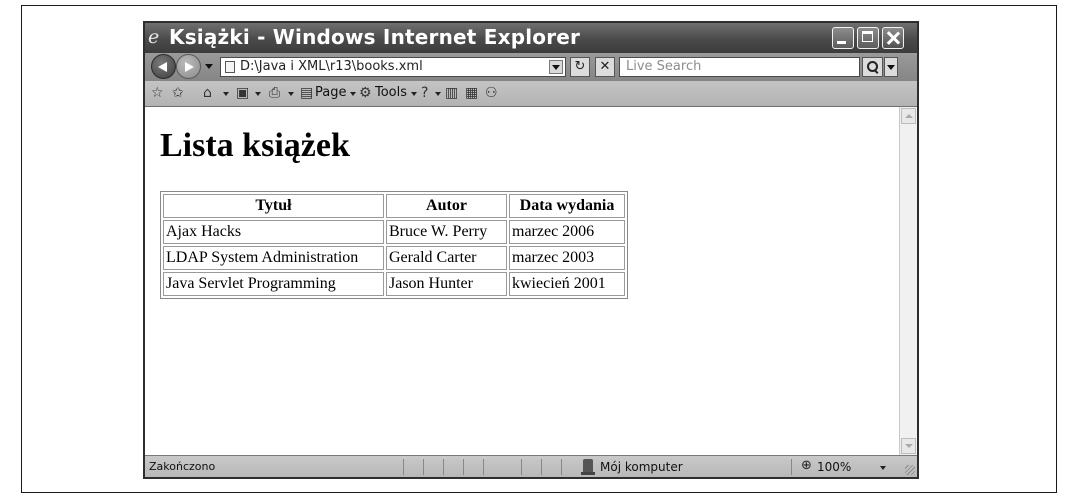  Describe the element at coordinates (330, 92) in the screenshot. I see `page-menu: Page` at that location.